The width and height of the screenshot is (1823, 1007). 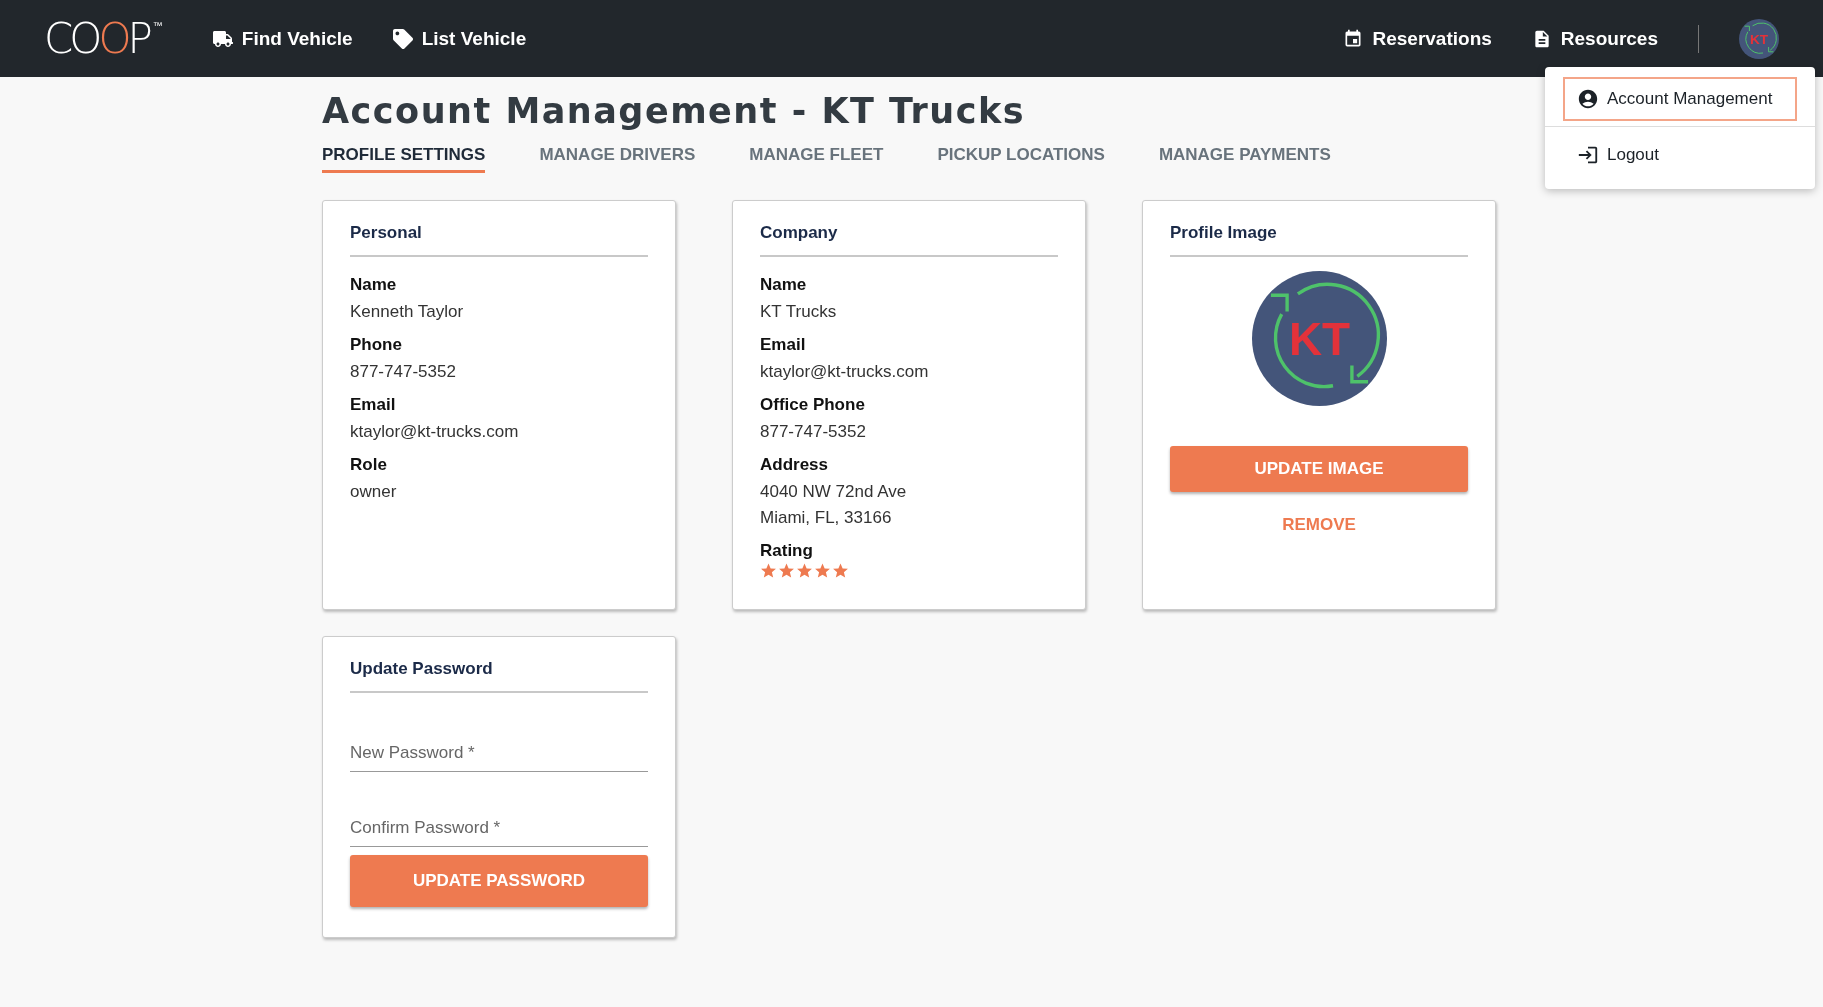 I want to click on nav-link: List Vehicle, so click(x=459, y=38).